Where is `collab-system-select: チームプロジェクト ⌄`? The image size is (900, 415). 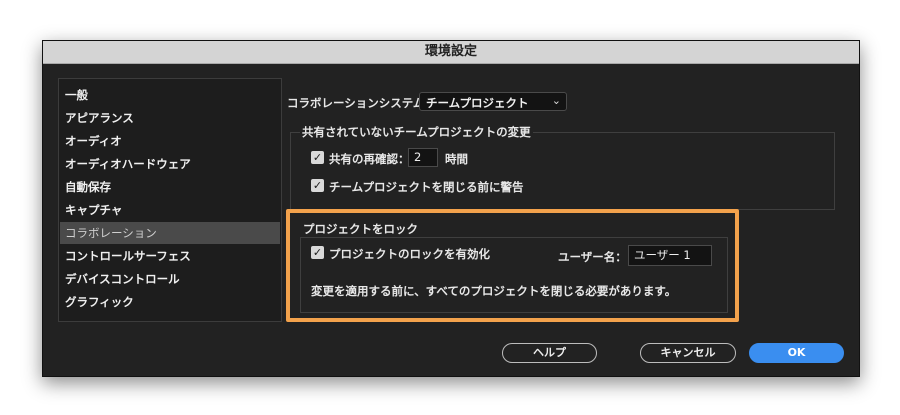 collab-system-select: チームプロジェクト ⌄ is located at coordinates (493, 101).